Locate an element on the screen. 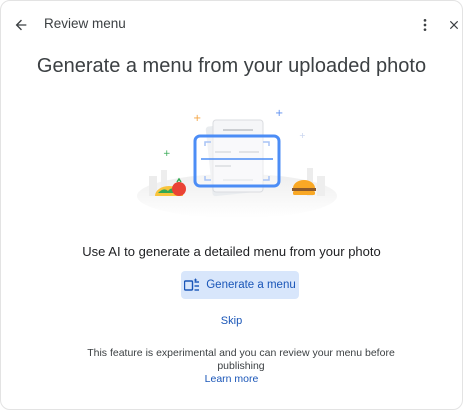 The width and height of the screenshot is (463, 410). back-button is located at coordinates (21, 25).